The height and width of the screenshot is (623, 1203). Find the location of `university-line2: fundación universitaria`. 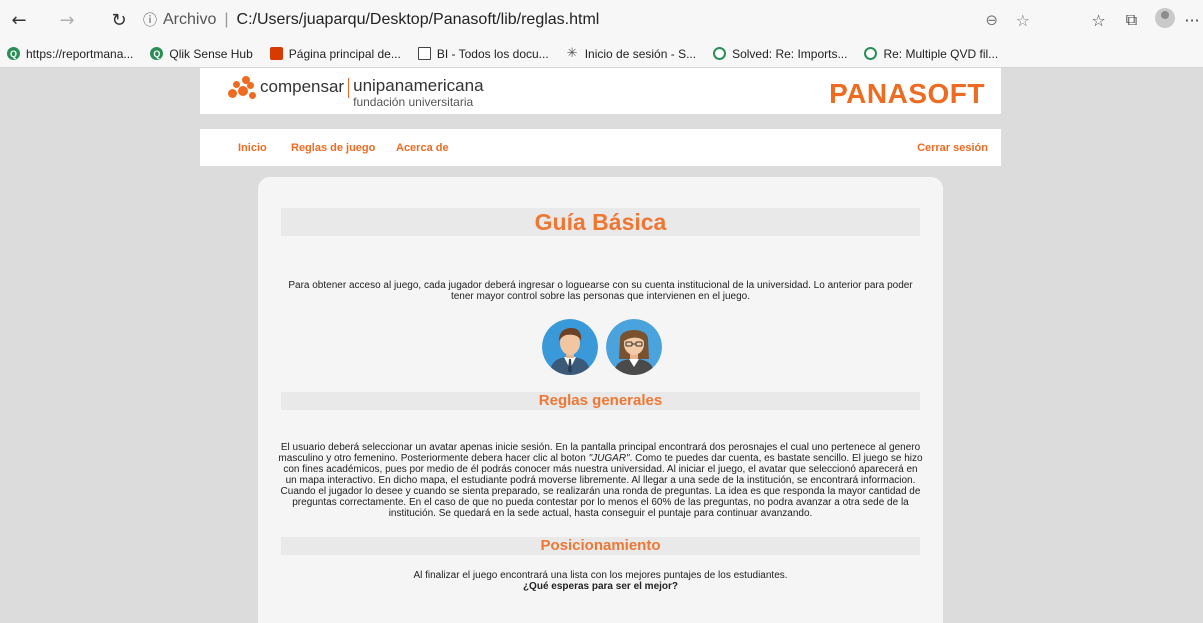

university-line2: fundación universitaria is located at coordinates (413, 102).